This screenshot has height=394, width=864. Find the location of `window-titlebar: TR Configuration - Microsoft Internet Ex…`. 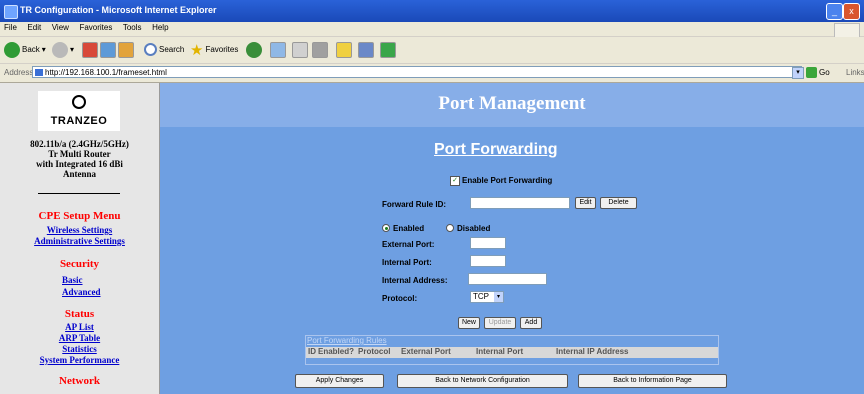

window-titlebar: TR Configuration - Microsoft Internet Ex… is located at coordinates (432, 11).